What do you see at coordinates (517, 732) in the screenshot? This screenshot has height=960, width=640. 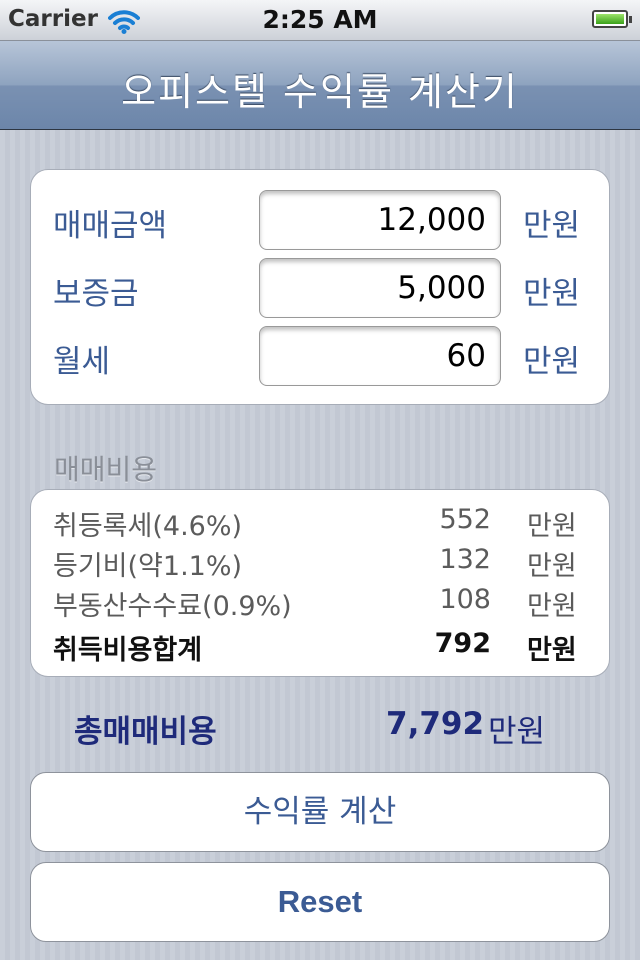 I see `total-cost-unit: 만원` at bounding box center [517, 732].